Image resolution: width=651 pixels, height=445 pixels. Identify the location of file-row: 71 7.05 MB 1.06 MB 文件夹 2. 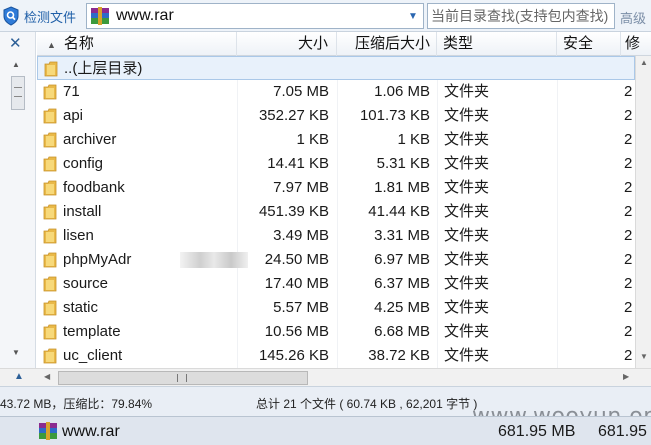
(336, 92).